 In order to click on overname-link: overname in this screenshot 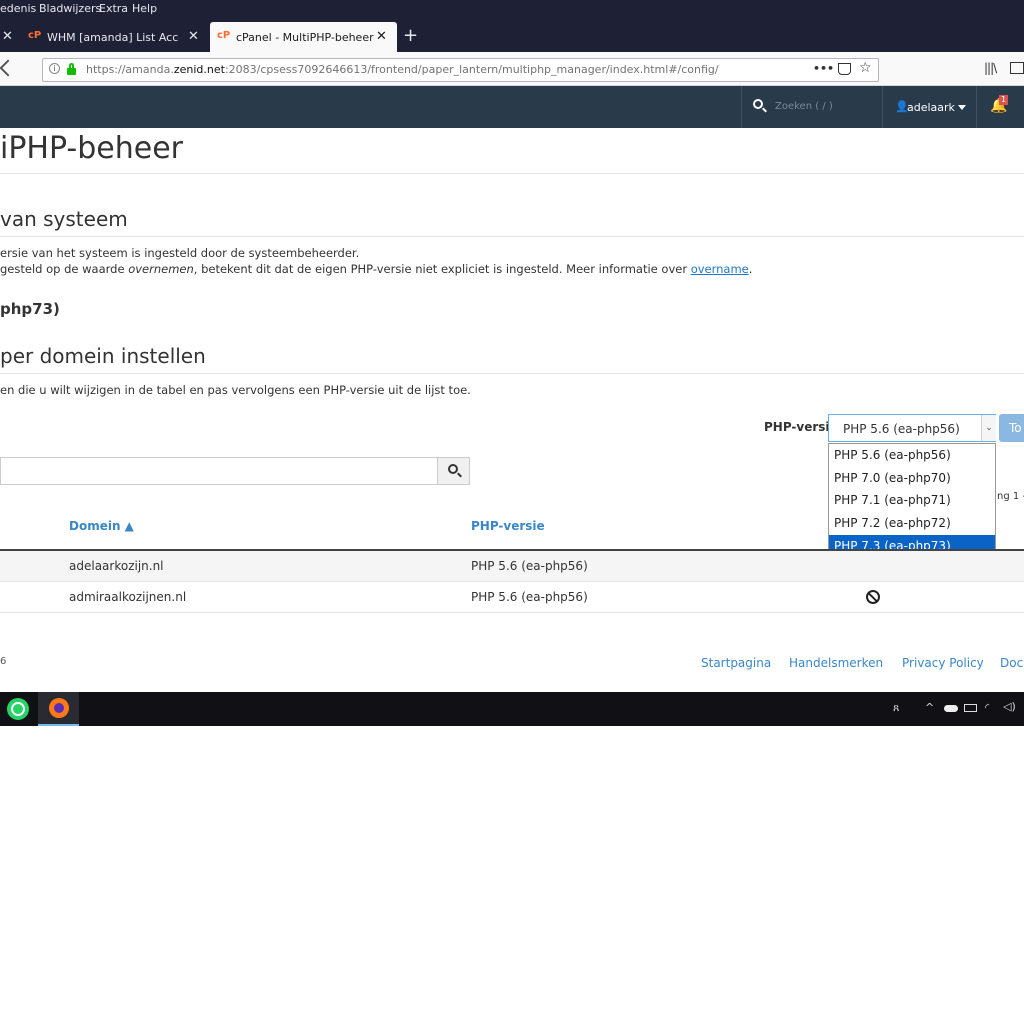, I will do `click(720, 269)`.